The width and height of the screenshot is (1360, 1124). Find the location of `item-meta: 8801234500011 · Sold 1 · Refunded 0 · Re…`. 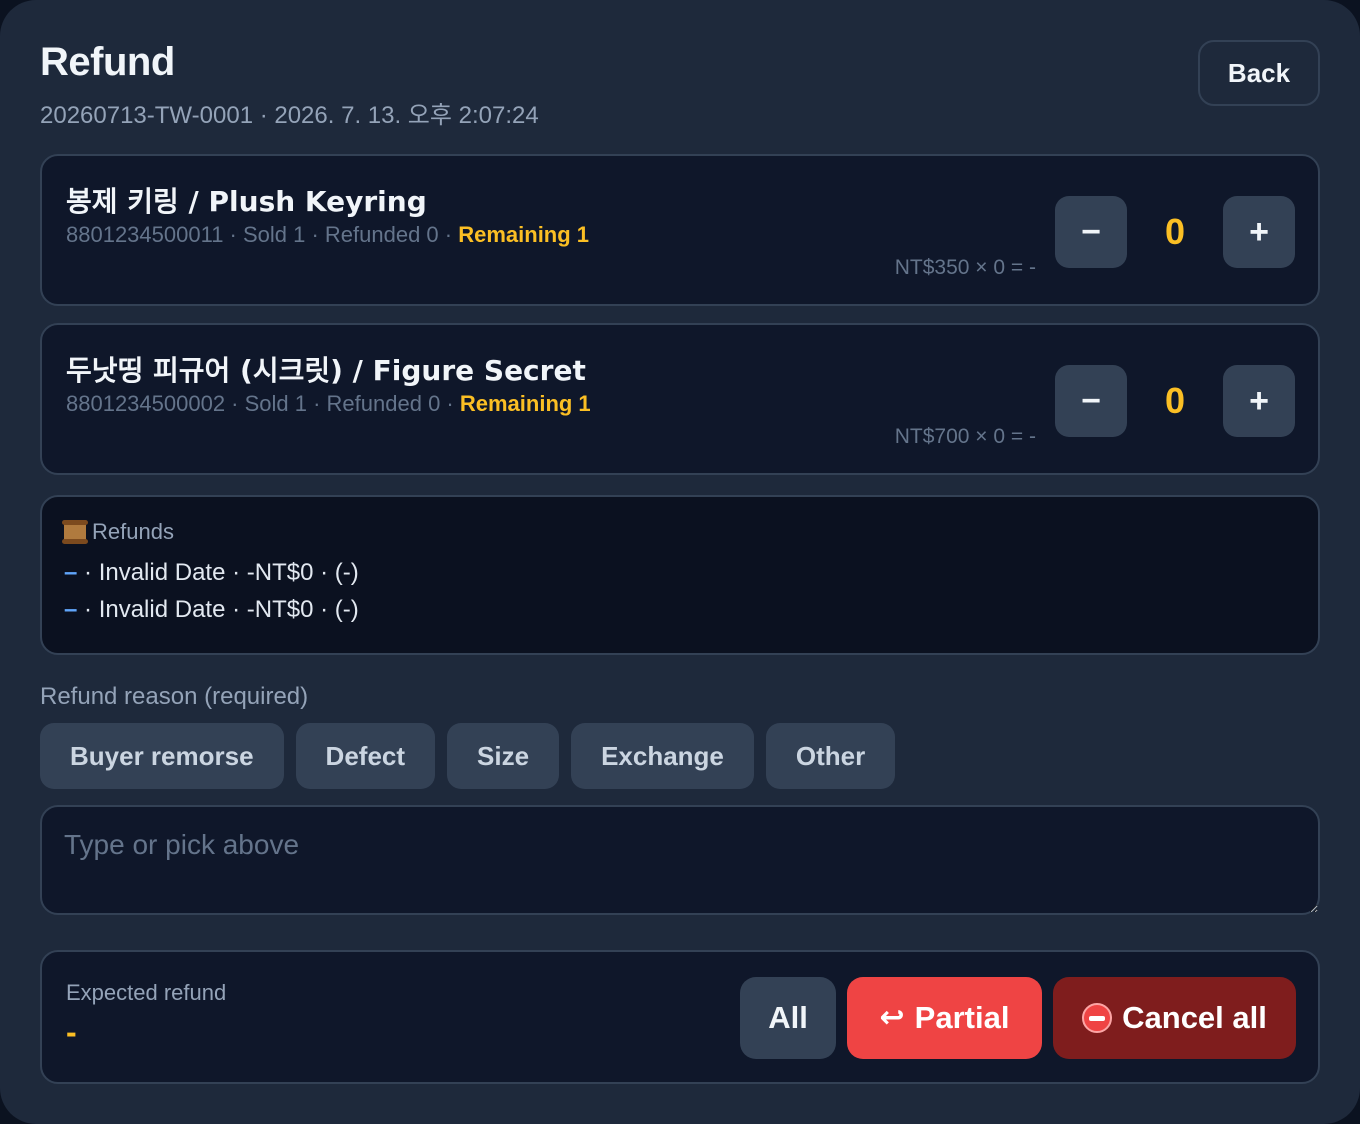

item-meta: 8801234500011 · Sold 1 · Refunded 0 · Re… is located at coordinates (327, 235).